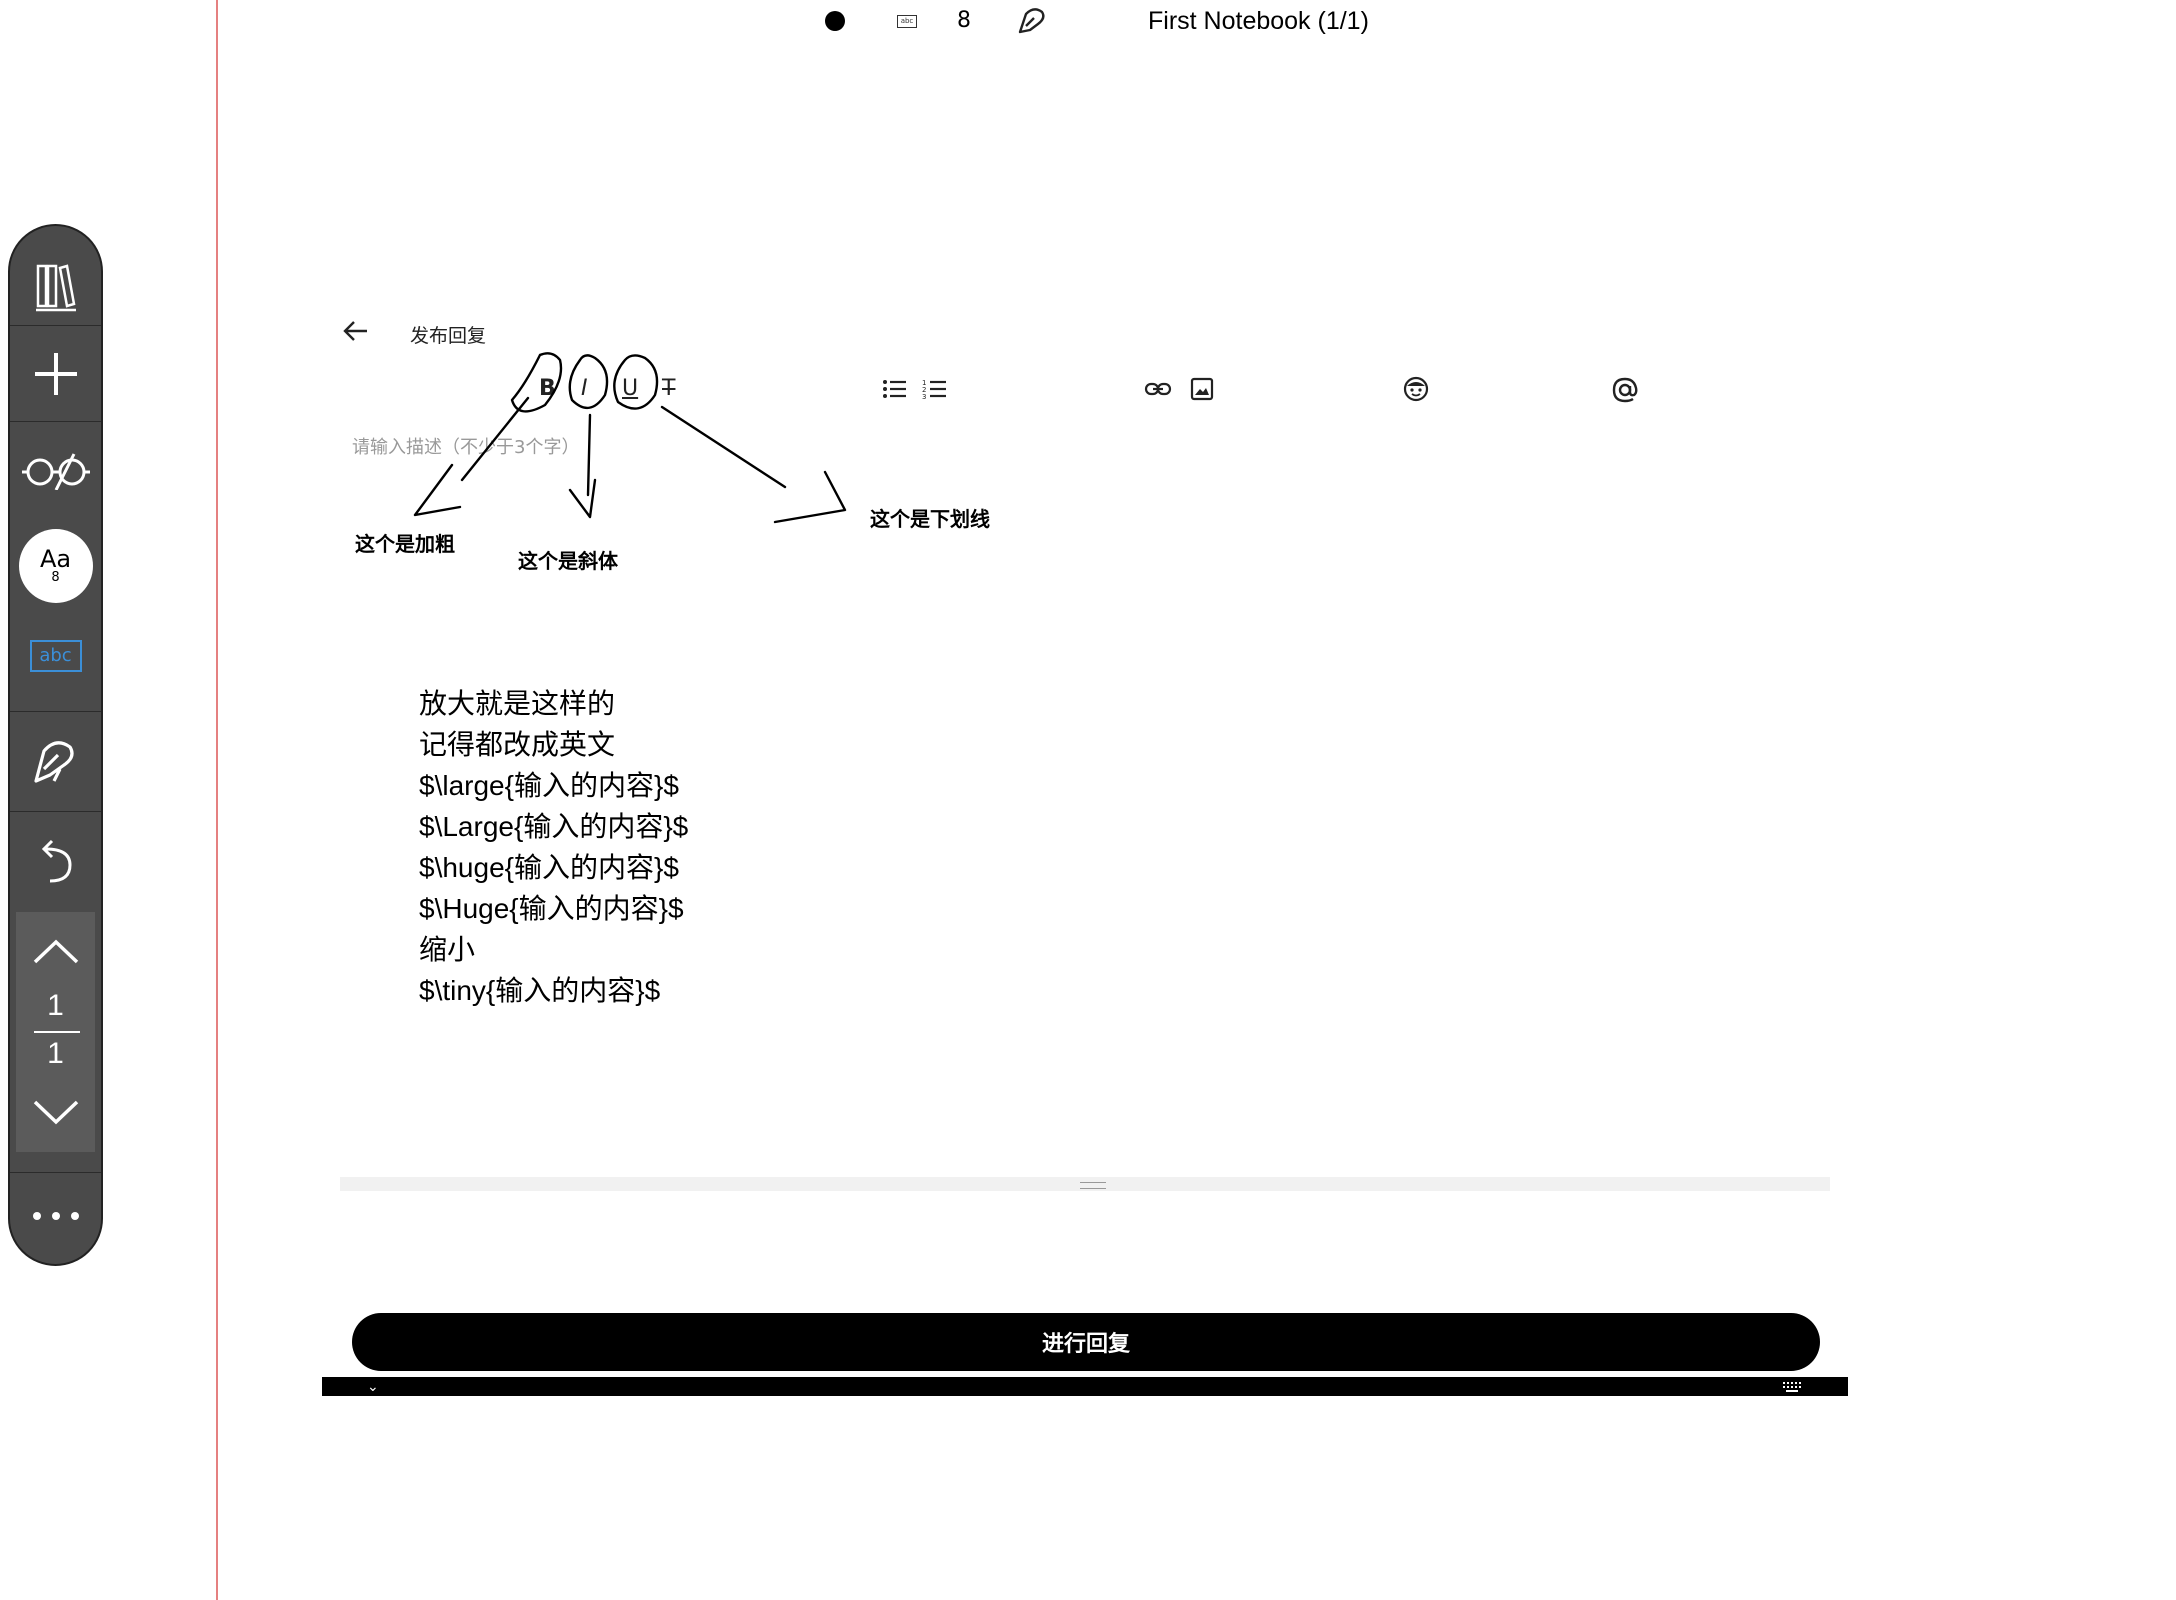 The width and height of the screenshot is (2176, 1600). Describe the element at coordinates (55, 577) in the screenshot. I see `font-size-label: 8` at that location.